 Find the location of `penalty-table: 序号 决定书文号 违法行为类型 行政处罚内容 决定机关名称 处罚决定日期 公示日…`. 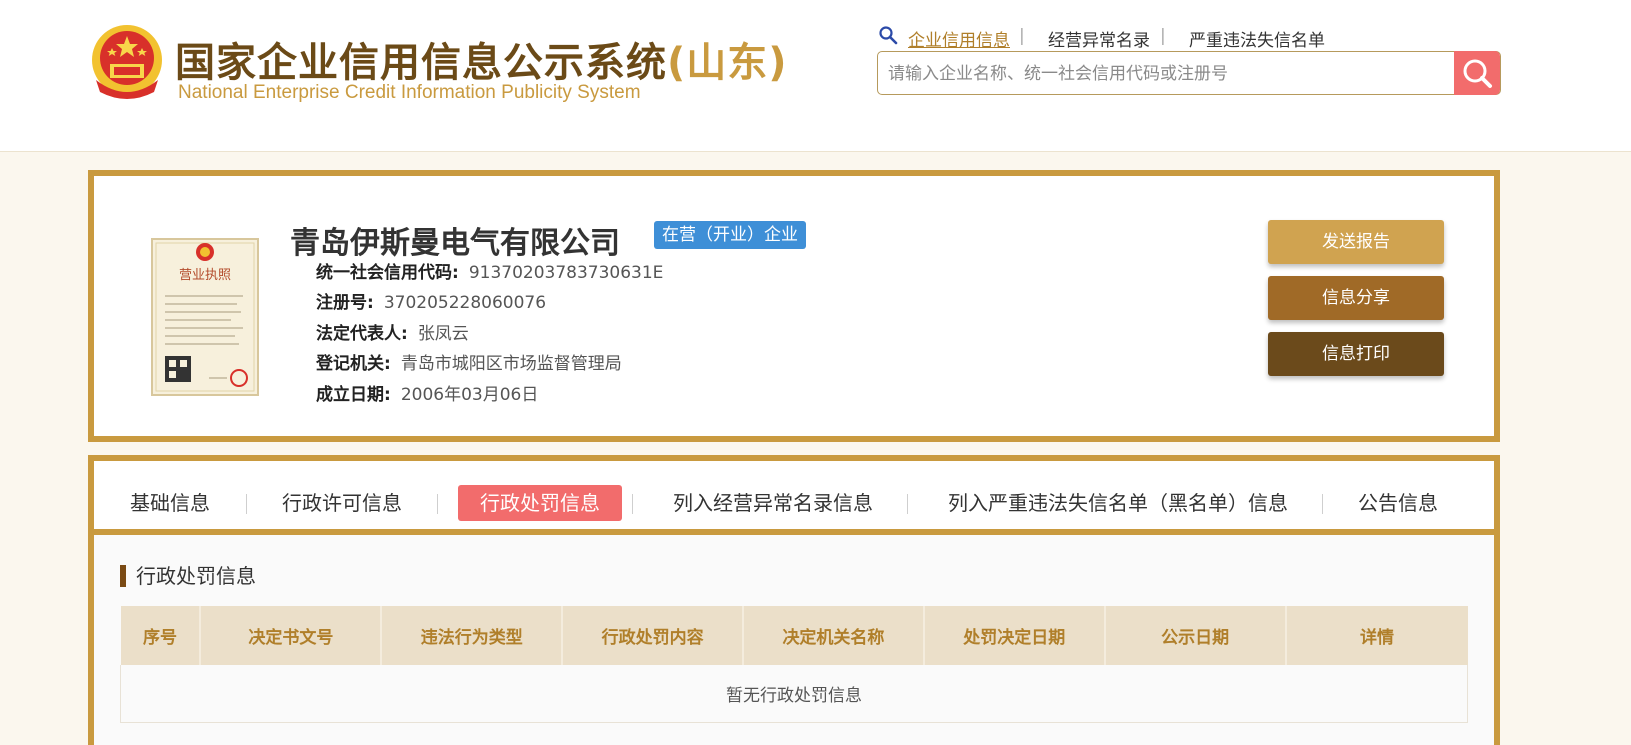

penalty-table: 序号 决定书文号 违法行为类型 行政处罚内容 决定机关名称 处罚决定日期 公示日… is located at coordinates (794, 664).